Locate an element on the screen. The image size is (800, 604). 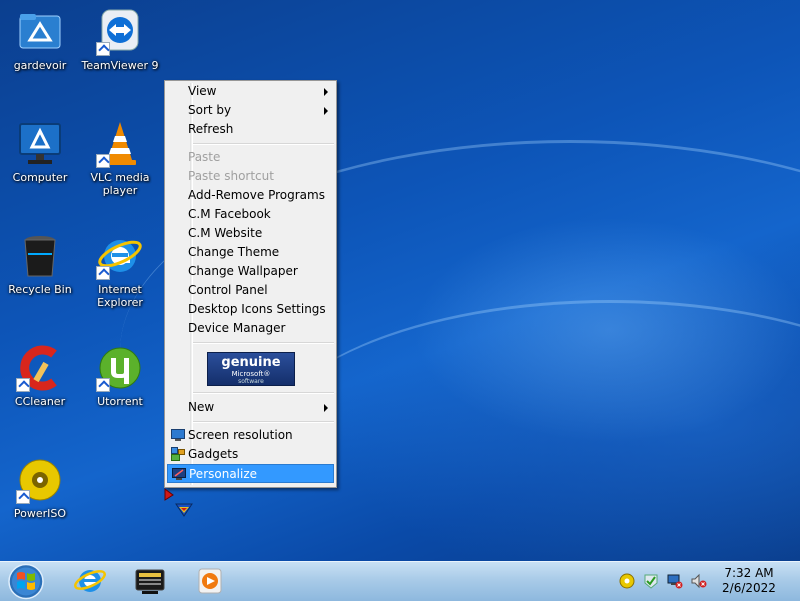
file-manager-icon is located at coordinates (150, 581).